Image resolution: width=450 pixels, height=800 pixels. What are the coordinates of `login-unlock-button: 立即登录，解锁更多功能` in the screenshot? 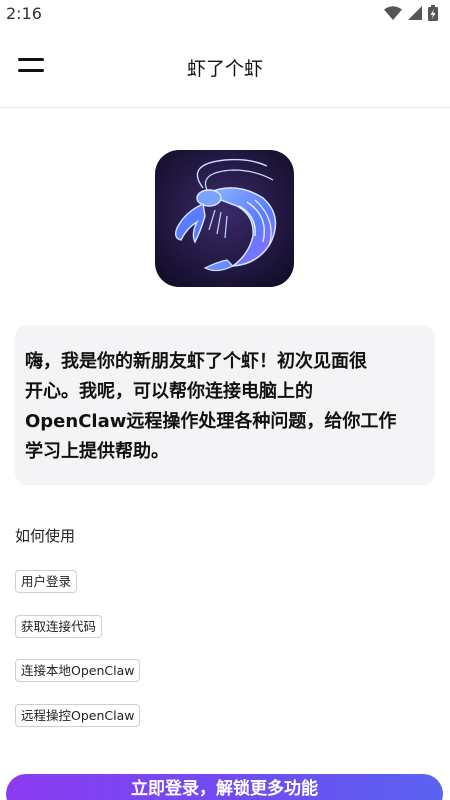 It's located at (224, 787).